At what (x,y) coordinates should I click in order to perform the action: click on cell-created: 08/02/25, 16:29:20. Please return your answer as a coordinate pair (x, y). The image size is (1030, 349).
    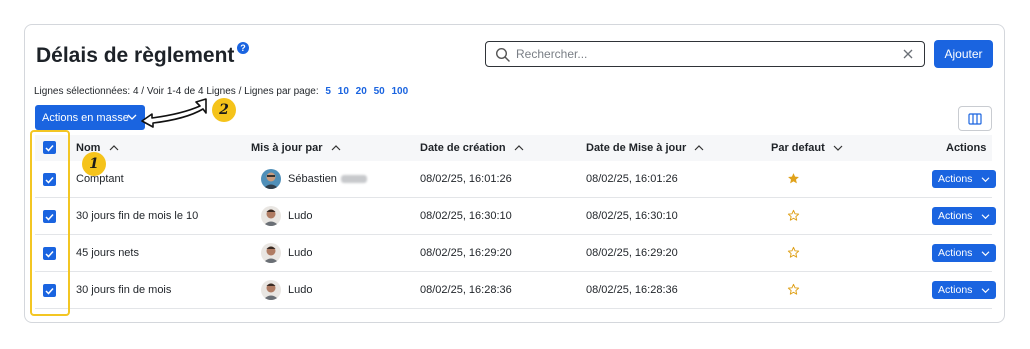
    Looking at the image, I should click on (466, 253).